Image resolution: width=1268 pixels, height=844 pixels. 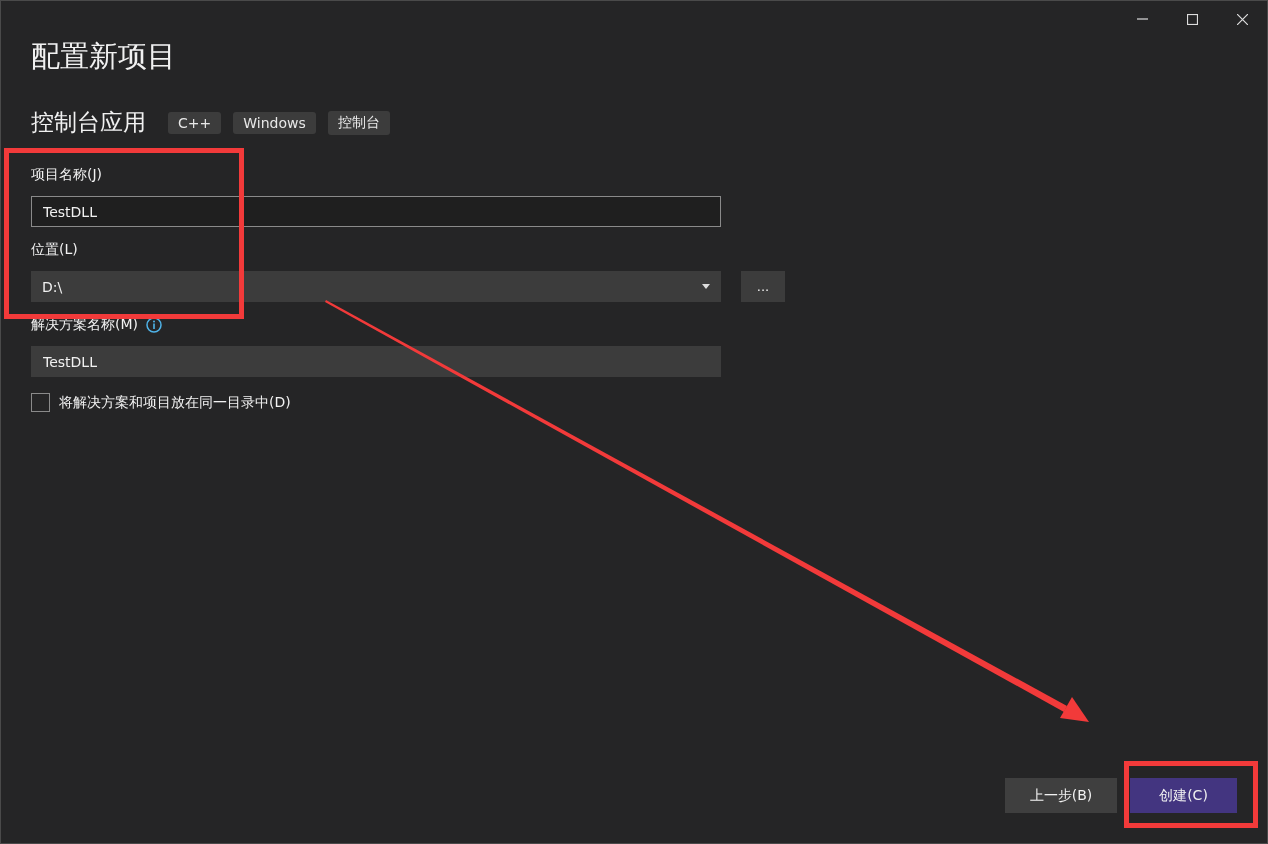 What do you see at coordinates (195, 122) in the screenshot?
I see `tag-label: C++` at bounding box center [195, 122].